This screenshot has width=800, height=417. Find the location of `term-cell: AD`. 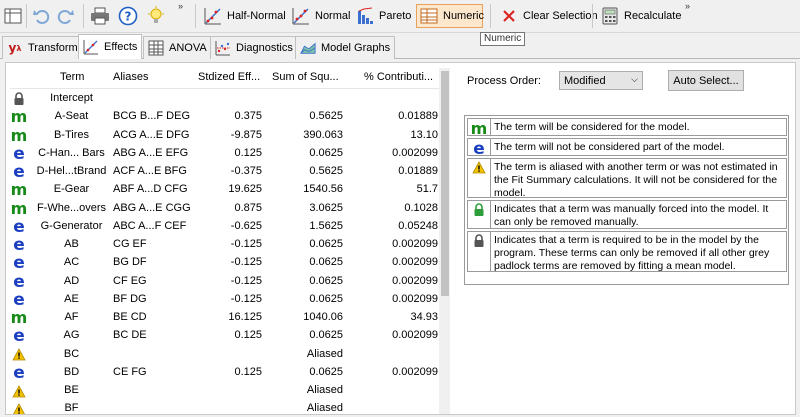

term-cell: AD is located at coordinates (71, 281).